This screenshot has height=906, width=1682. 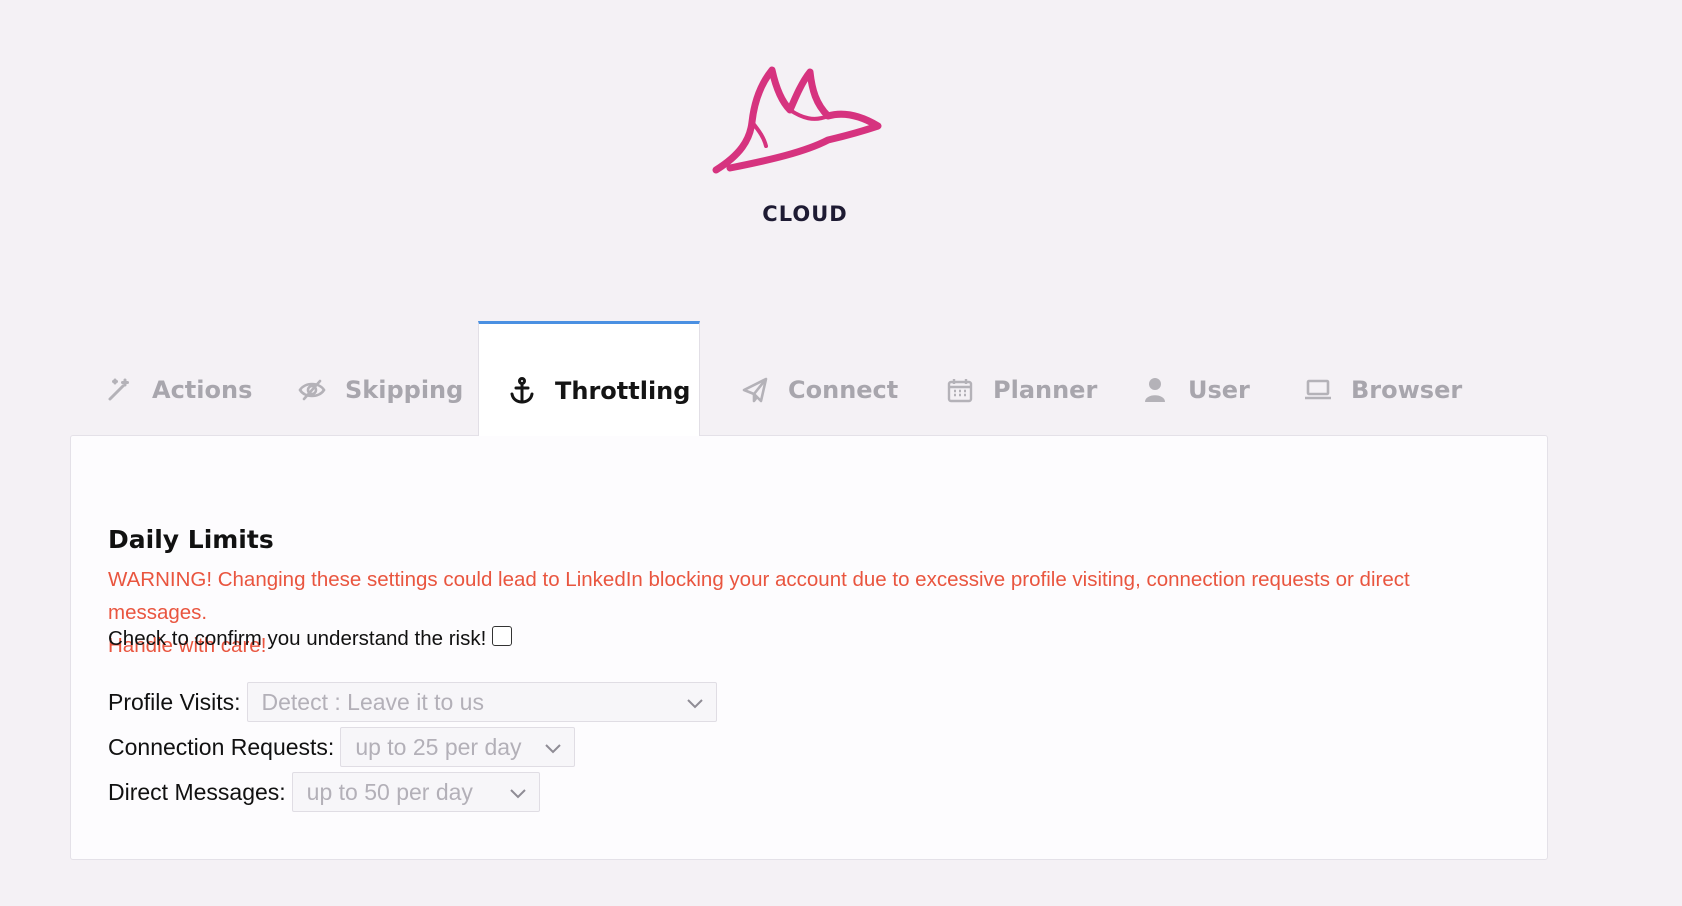 What do you see at coordinates (221, 746) in the screenshot?
I see `connection-requests-label: Connection Requests:` at bounding box center [221, 746].